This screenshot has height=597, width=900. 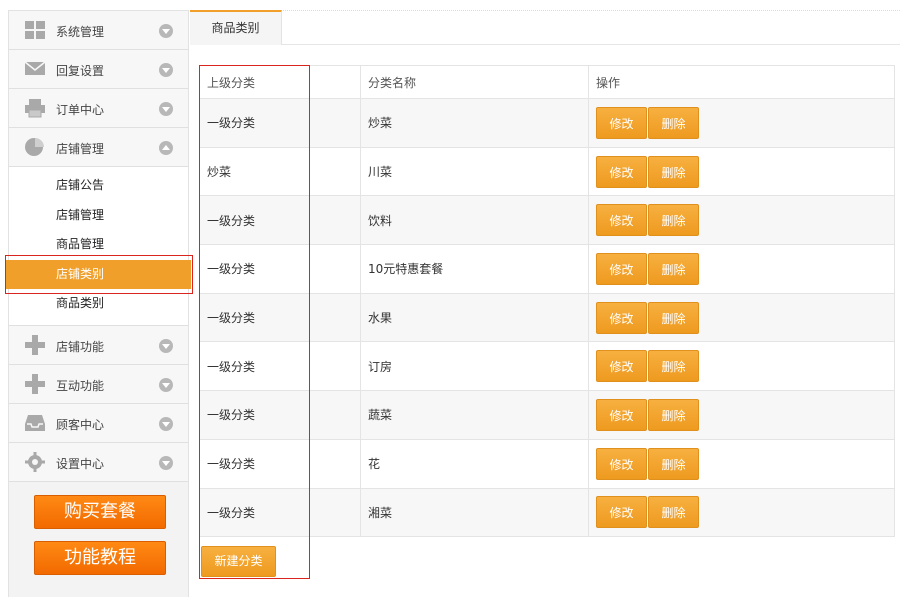 I want to click on header-parent-category: 上级分类, so click(x=280, y=82).